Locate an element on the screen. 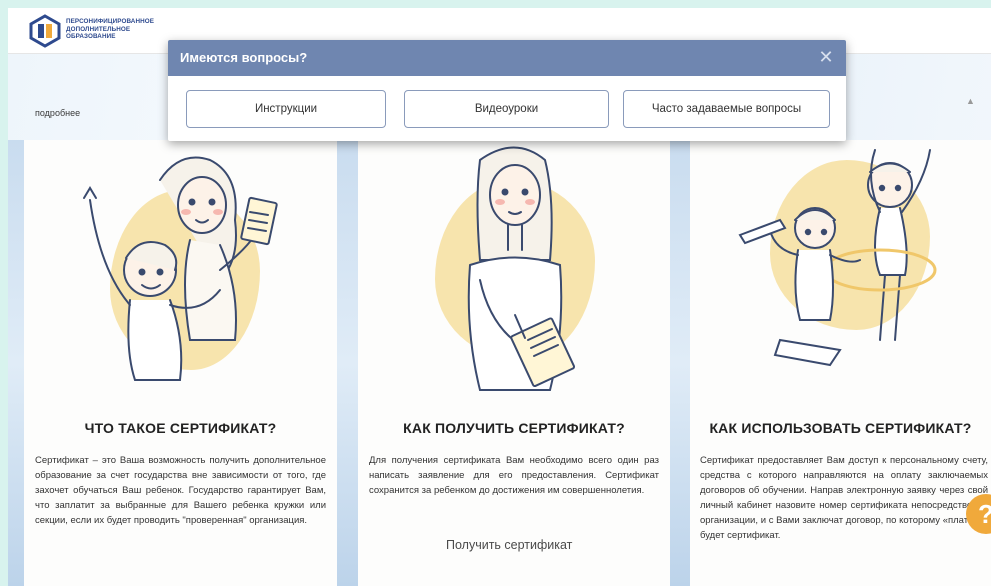  left-edge-decoration is located at coordinates (16, 363).